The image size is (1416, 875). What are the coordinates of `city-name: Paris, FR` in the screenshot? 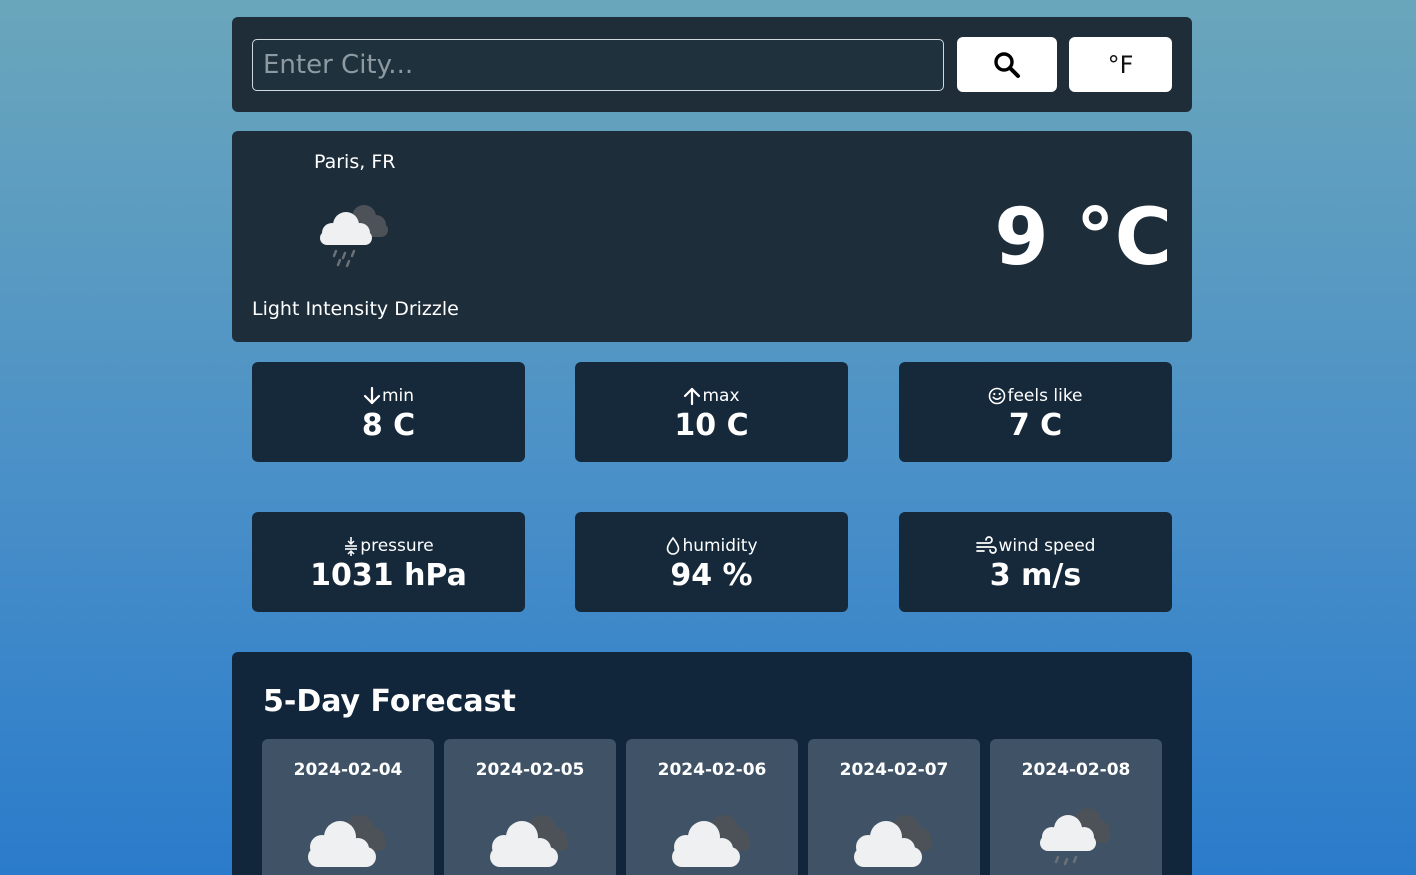 It's located at (355, 162).